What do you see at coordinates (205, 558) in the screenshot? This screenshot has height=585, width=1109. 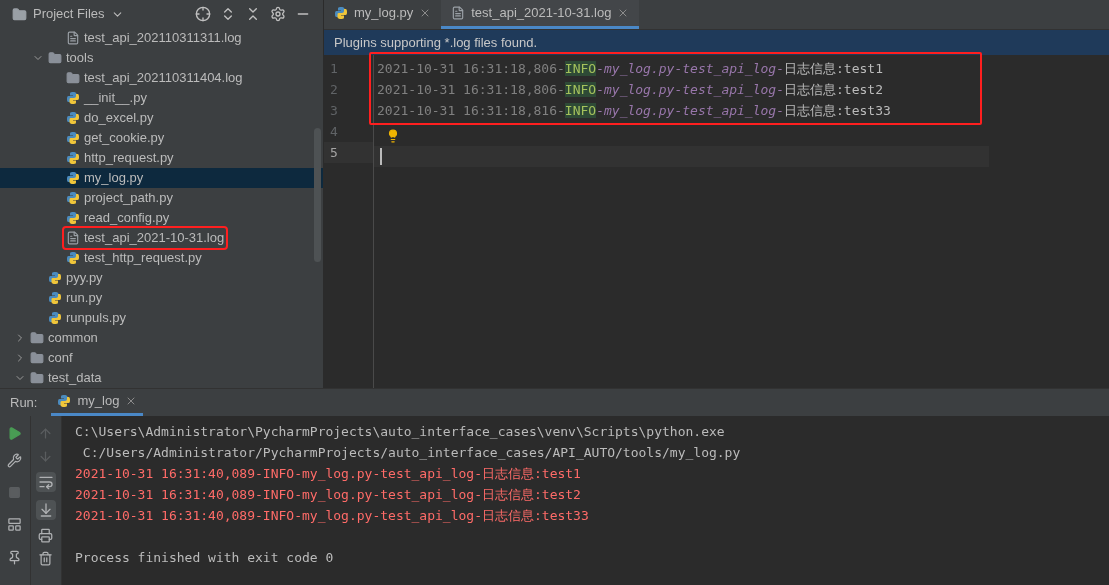 I see `console-line: Process finished with exit code 0` at bounding box center [205, 558].